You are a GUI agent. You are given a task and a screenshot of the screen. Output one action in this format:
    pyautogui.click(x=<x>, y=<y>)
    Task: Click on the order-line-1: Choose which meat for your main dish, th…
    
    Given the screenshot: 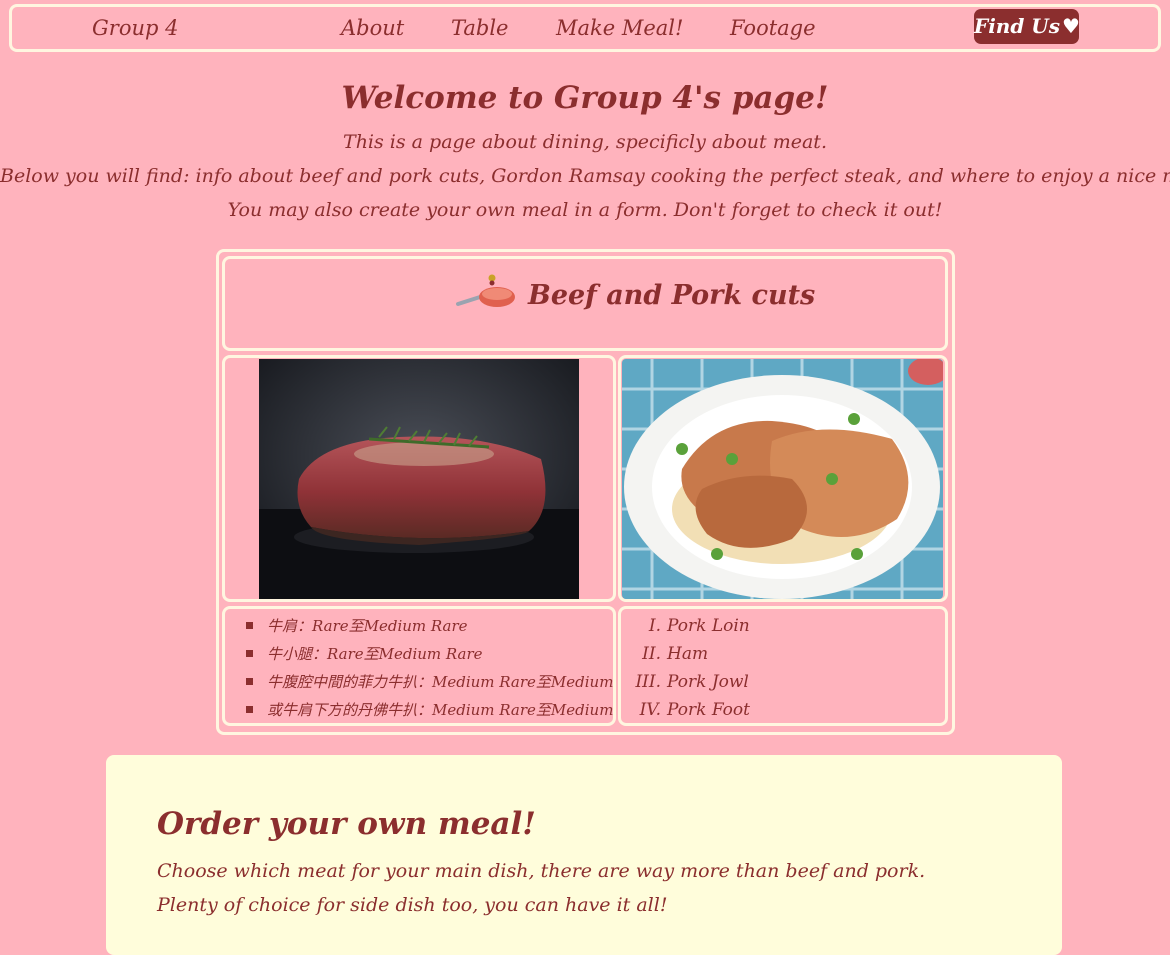 What is the action you would take?
    pyautogui.click(x=541, y=871)
    